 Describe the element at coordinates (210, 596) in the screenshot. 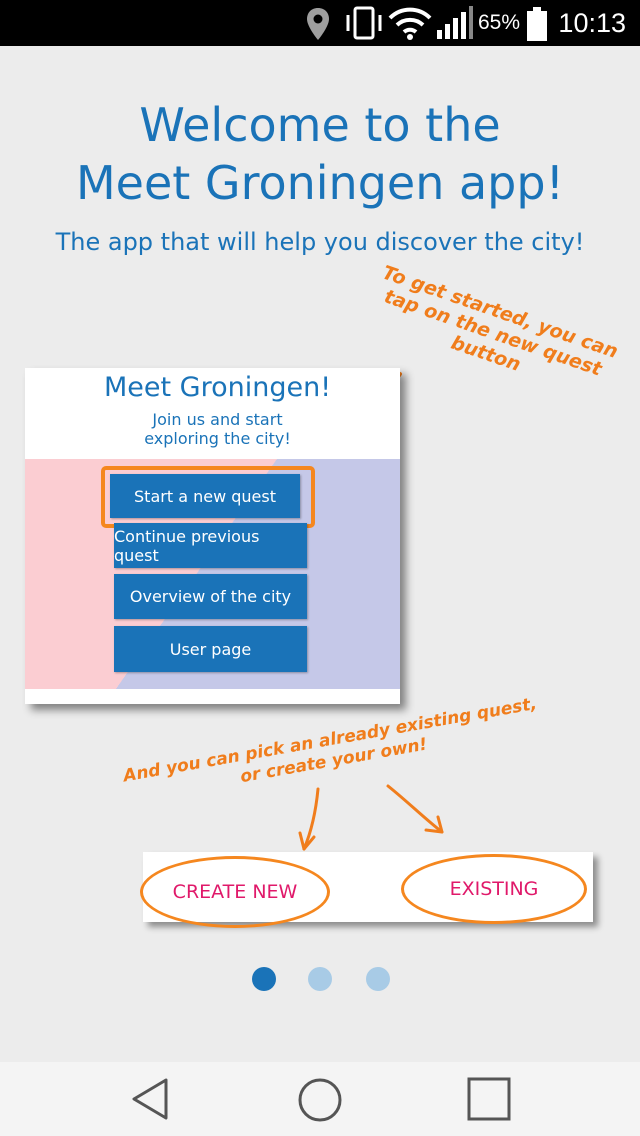

I see `preview-overview-button: Overview of the city` at that location.